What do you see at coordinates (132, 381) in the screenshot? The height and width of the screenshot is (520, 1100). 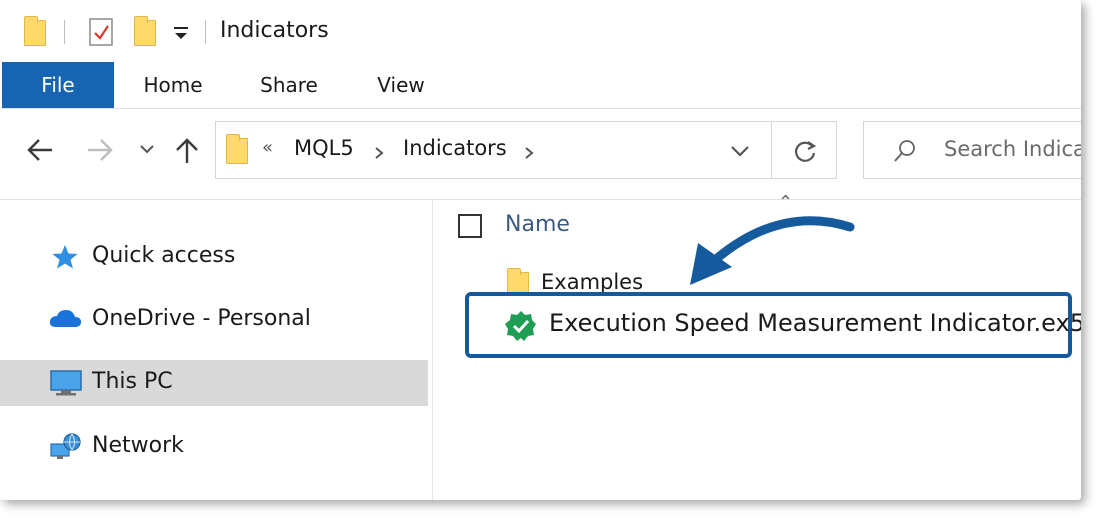 I see `nav-label: This PC` at bounding box center [132, 381].